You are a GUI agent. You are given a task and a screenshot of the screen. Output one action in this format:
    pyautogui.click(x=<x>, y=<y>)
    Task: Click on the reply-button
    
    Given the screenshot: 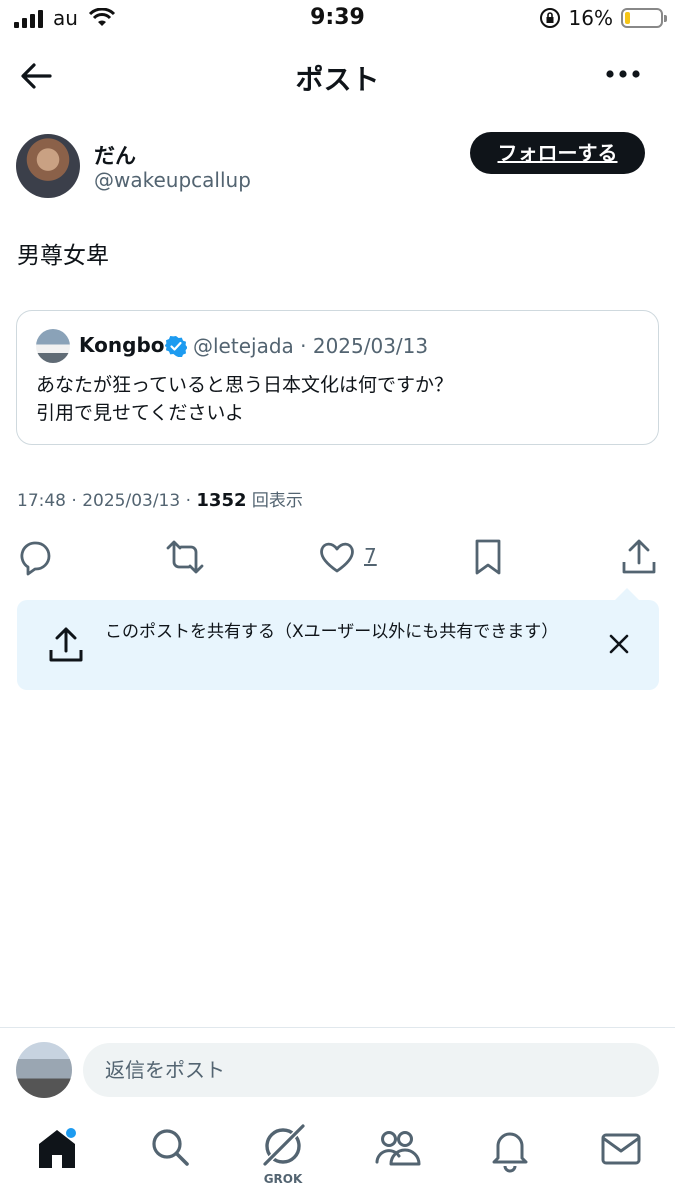 What is the action you would take?
    pyautogui.click(x=36, y=558)
    